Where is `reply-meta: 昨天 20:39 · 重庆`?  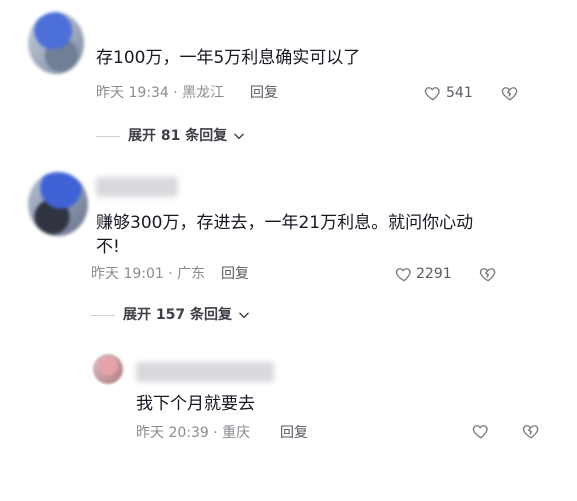 reply-meta: 昨天 20:39 · 重庆 is located at coordinates (193, 433).